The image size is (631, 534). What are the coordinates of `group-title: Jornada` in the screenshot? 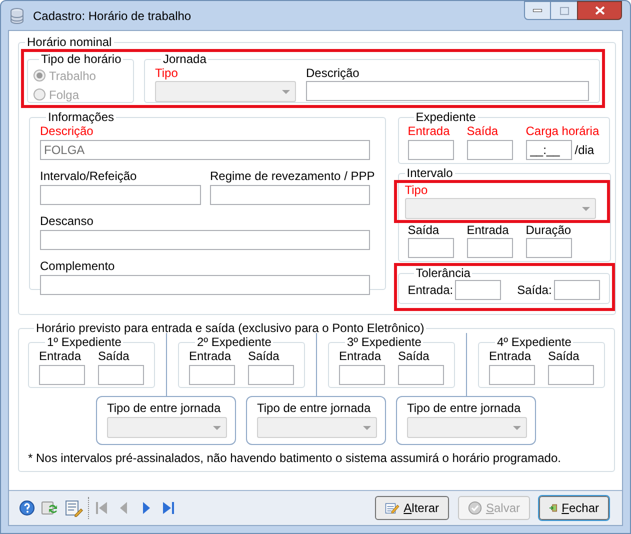 It's located at (184, 59).